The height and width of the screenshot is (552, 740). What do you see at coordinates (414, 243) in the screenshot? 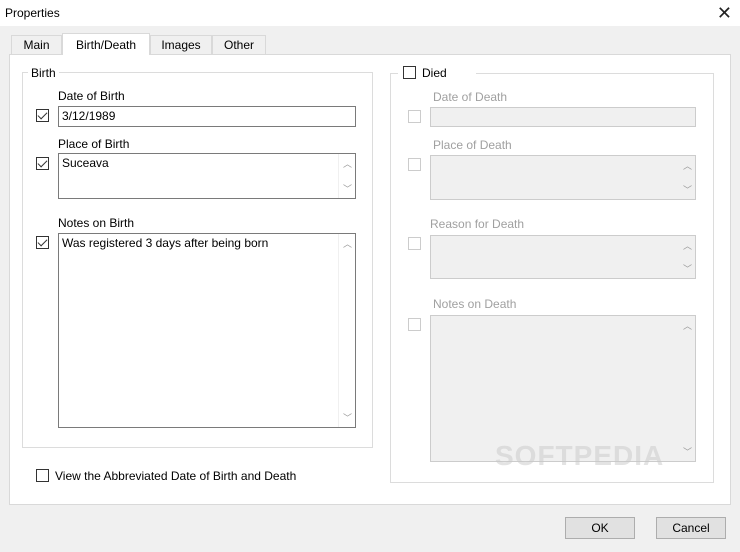
I see `reason-for-death-checkbox` at bounding box center [414, 243].